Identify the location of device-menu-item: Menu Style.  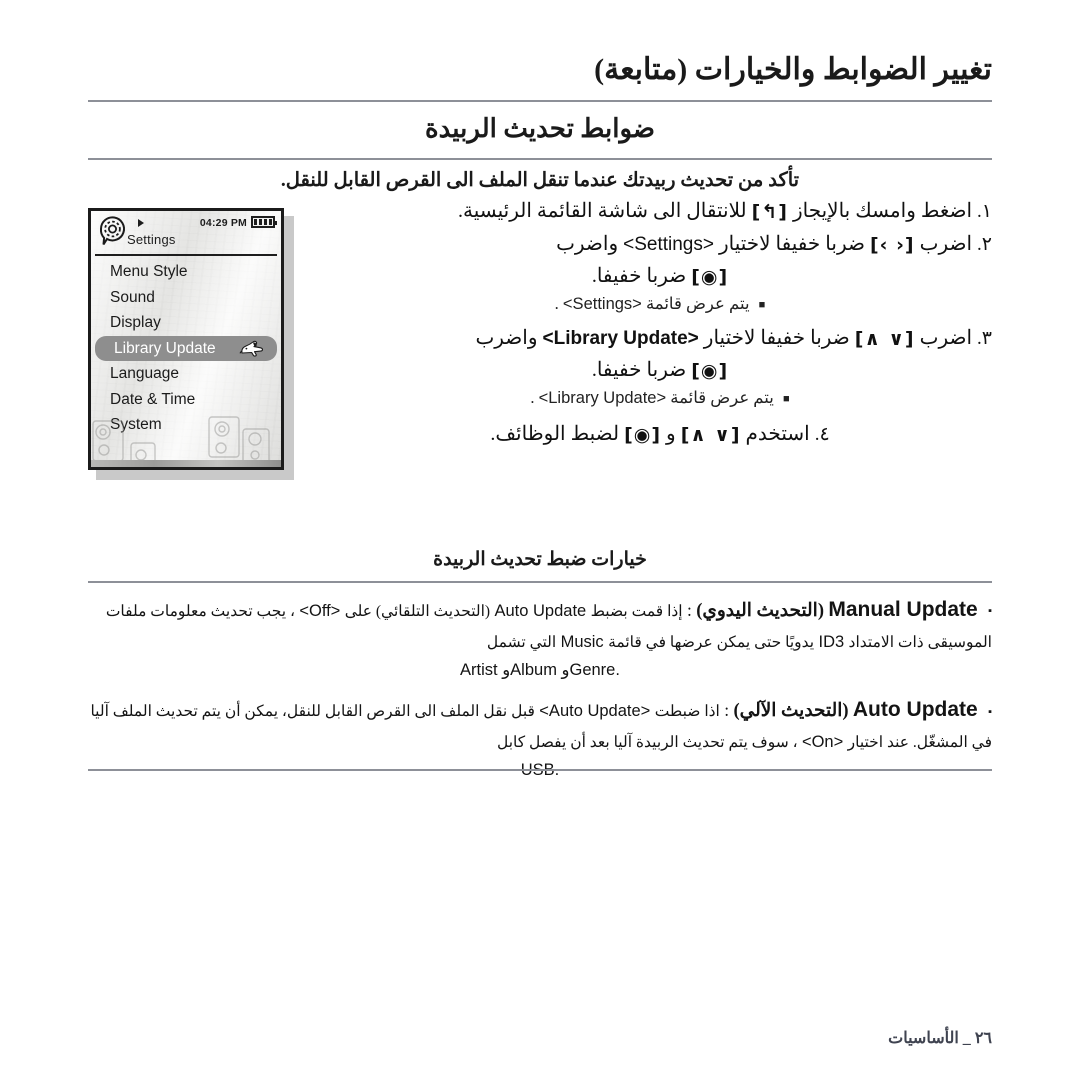
(186, 272).